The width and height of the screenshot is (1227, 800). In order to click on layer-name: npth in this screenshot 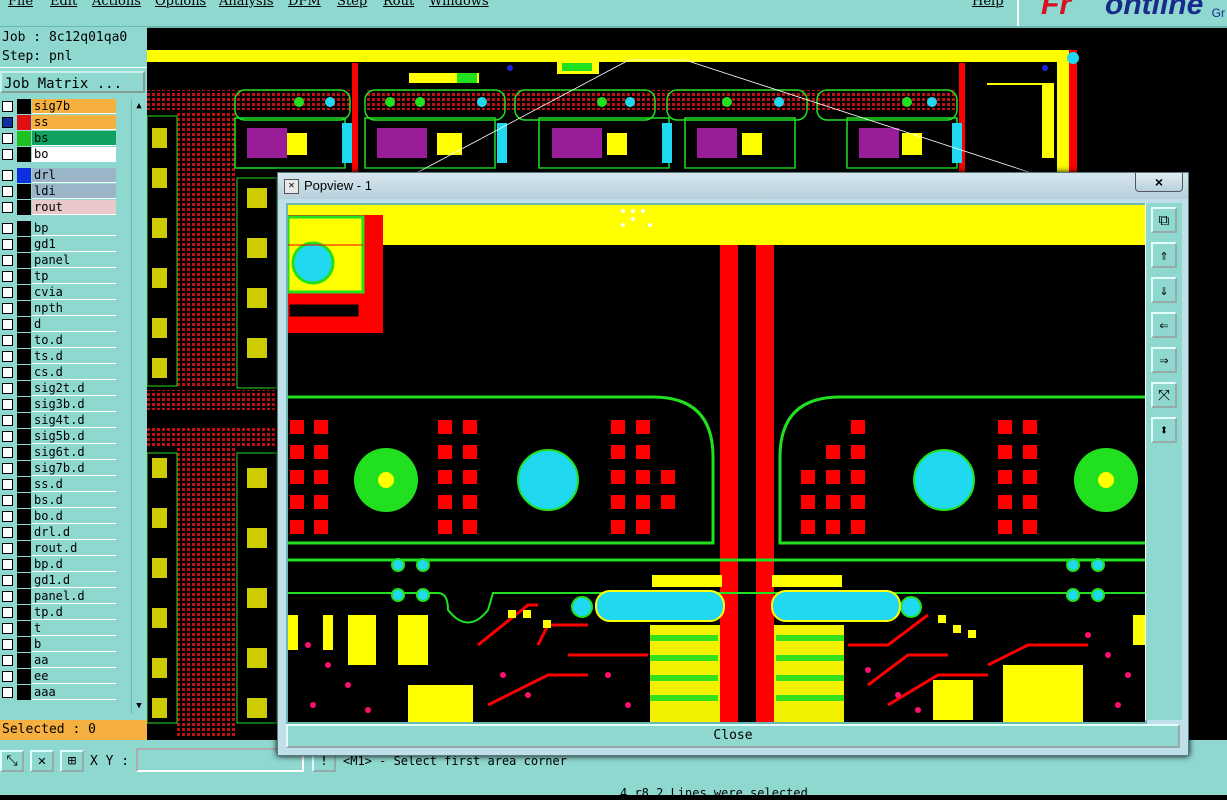, I will do `click(74, 308)`.